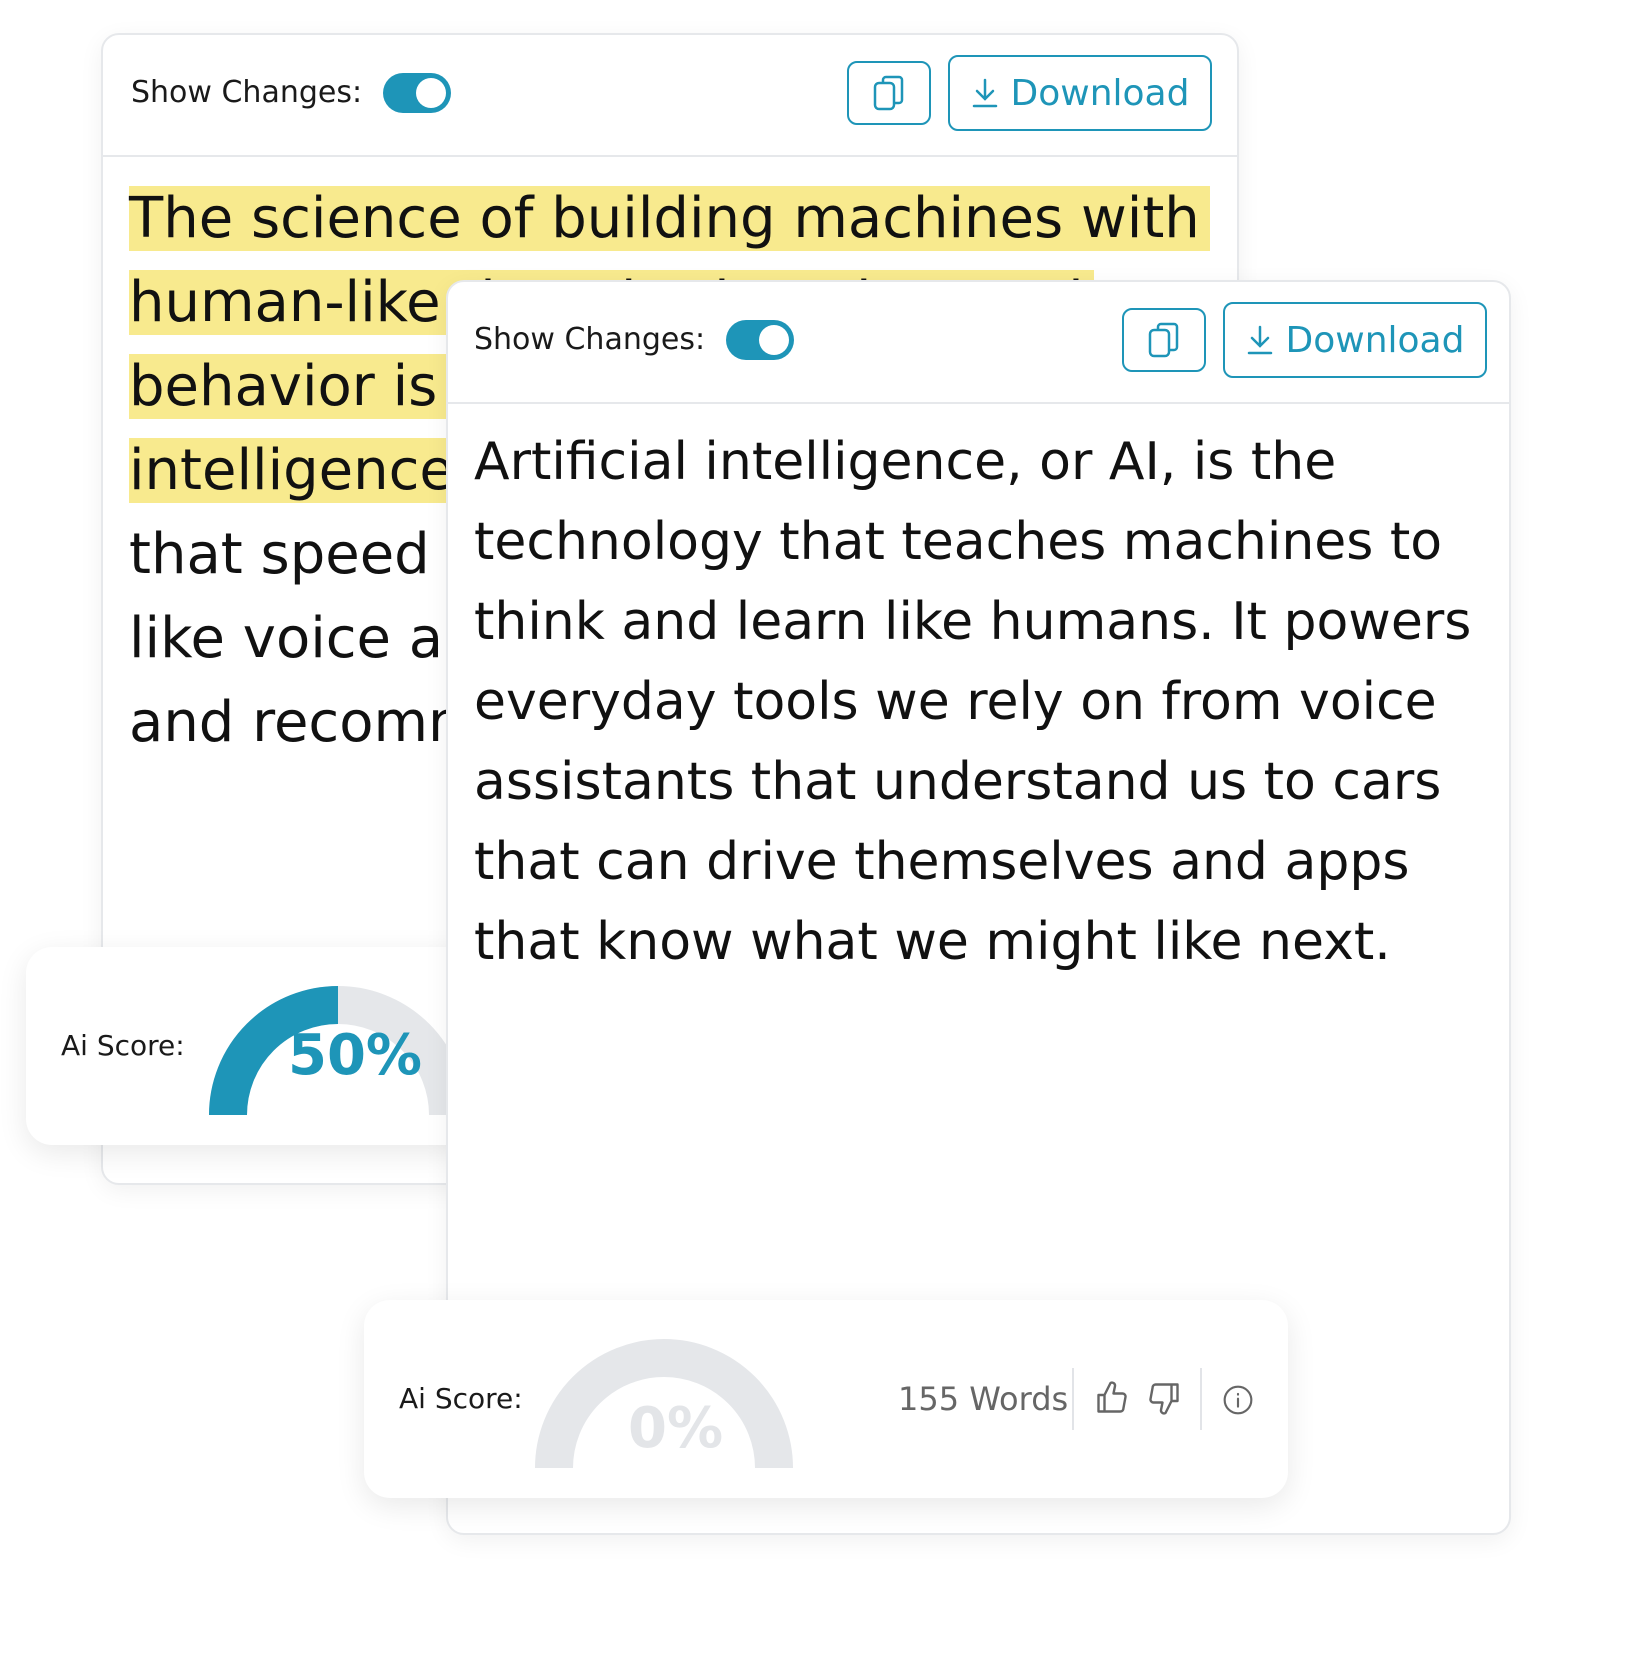 This screenshot has height=1653, width=1629. What do you see at coordinates (670, 96) in the screenshot?
I see `back-toolbar: Show Changes: Download` at bounding box center [670, 96].